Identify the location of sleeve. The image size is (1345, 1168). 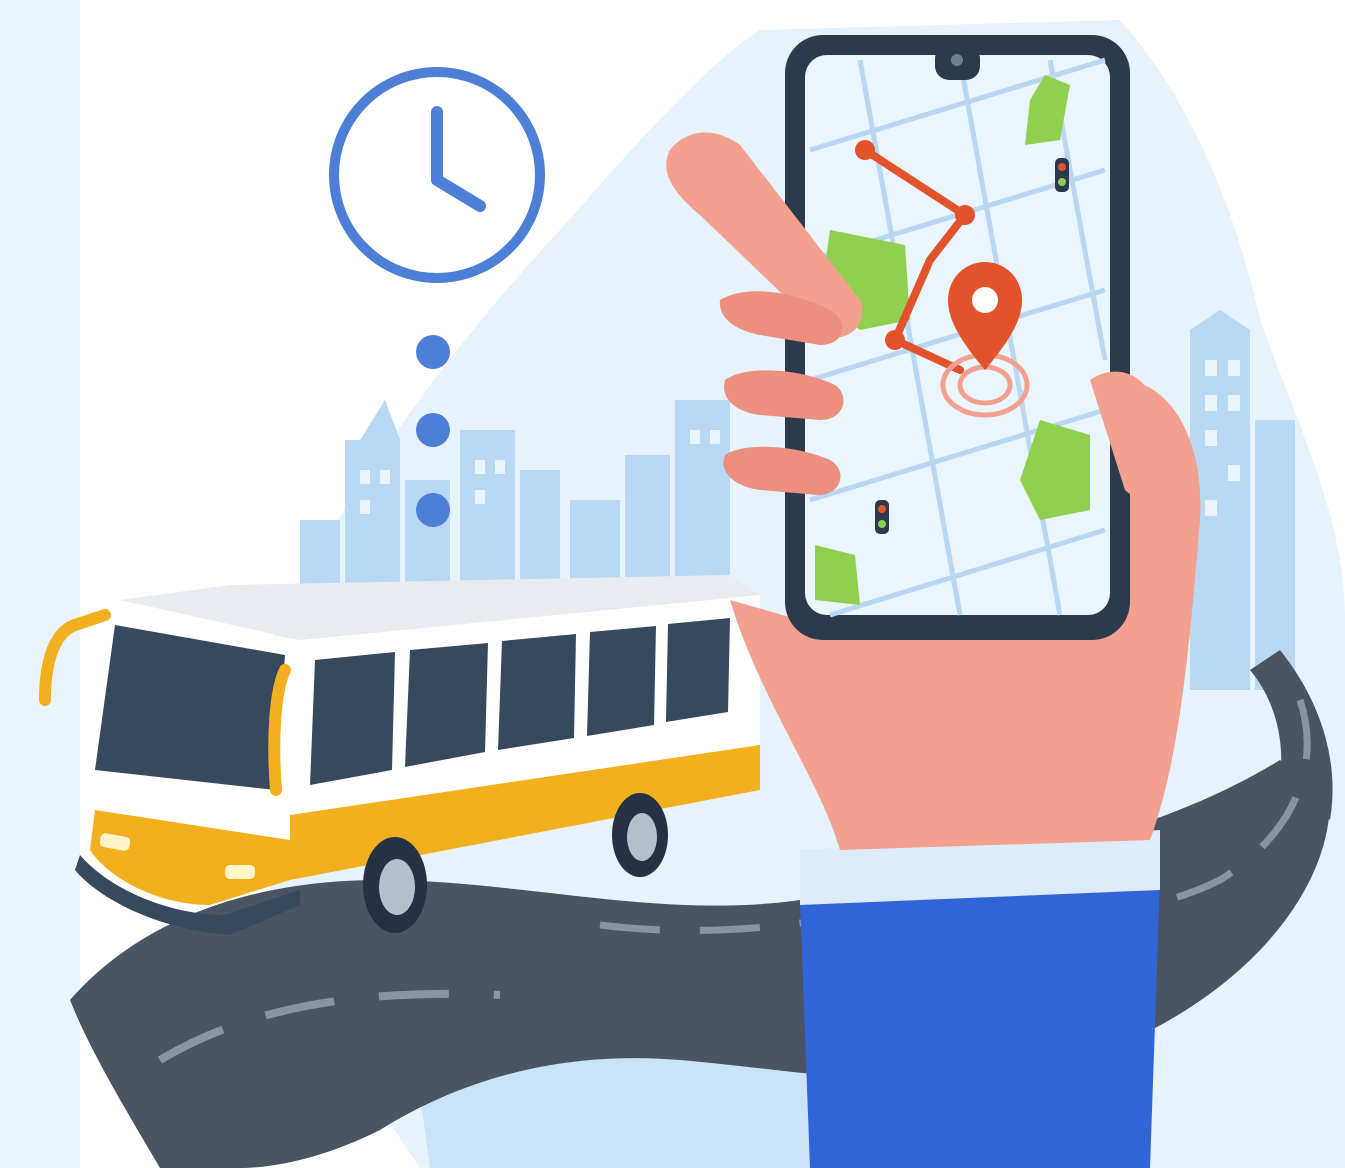
(980, 1024).